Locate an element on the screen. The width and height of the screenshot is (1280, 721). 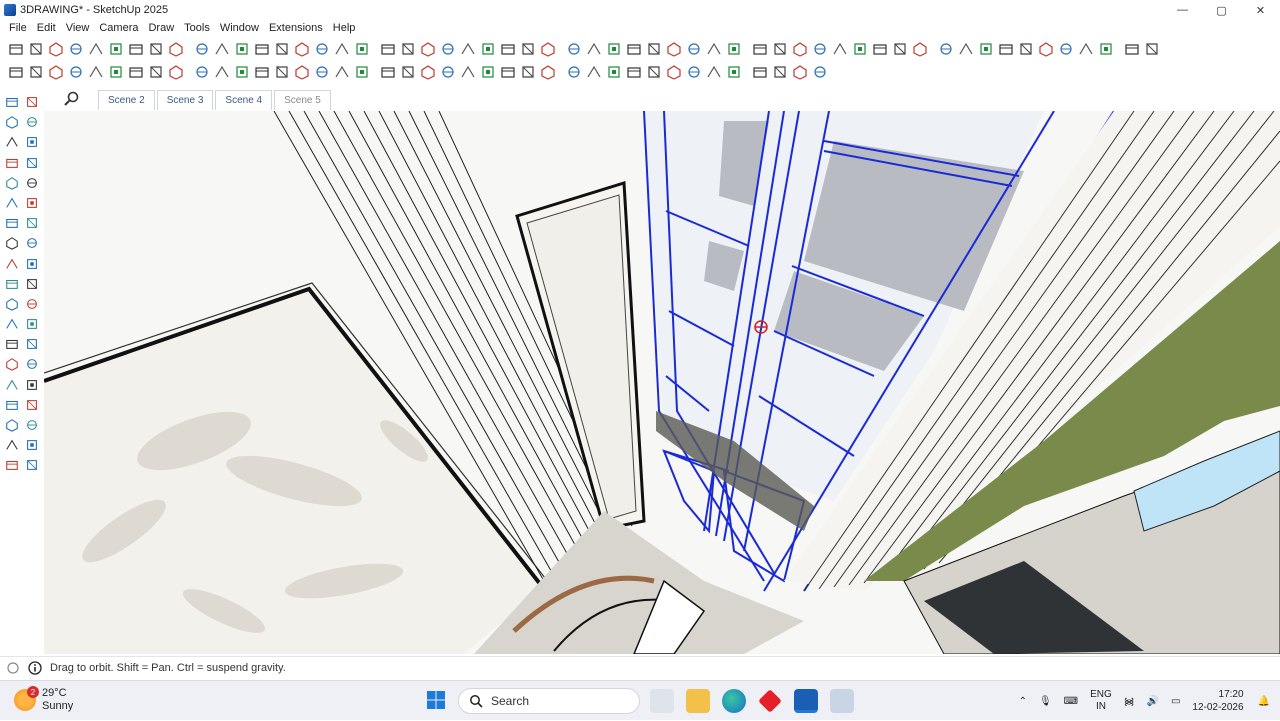
component-icon is located at coordinates (32, 102).